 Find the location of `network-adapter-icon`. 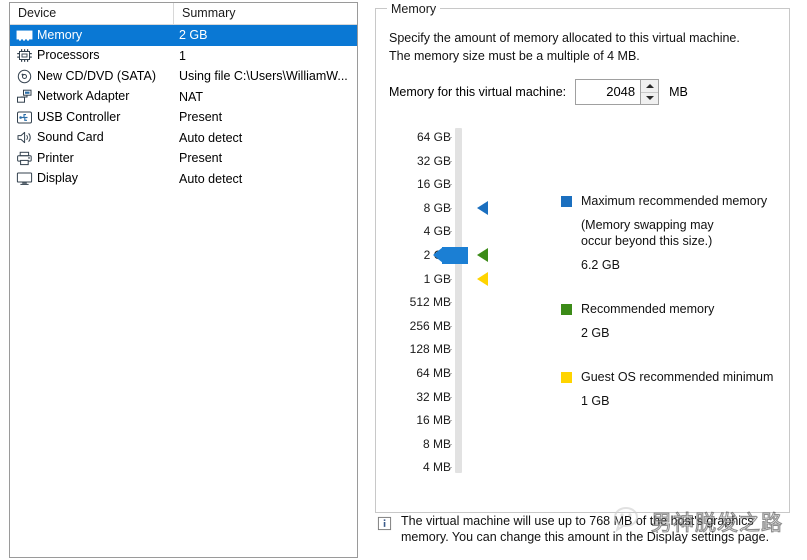

network-adapter-icon is located at coordinates (24, 96).